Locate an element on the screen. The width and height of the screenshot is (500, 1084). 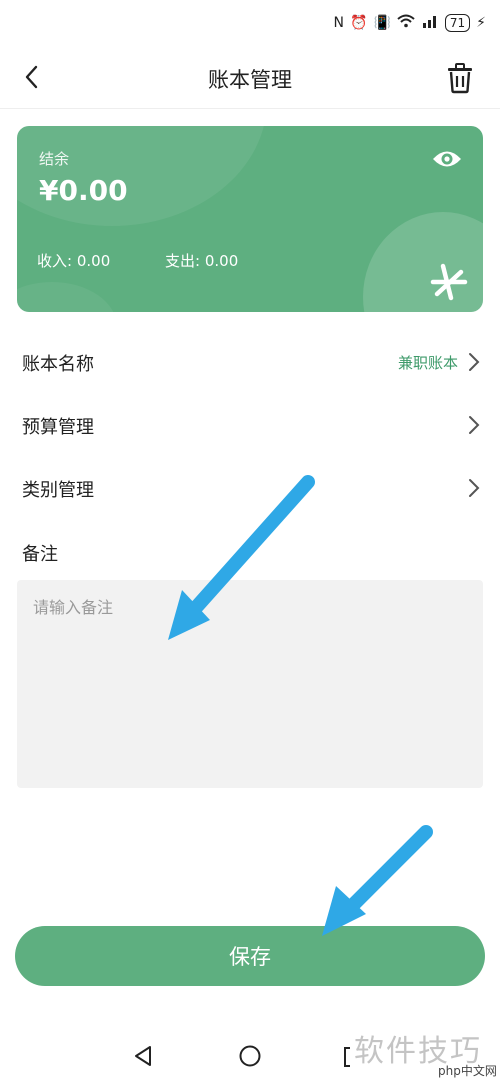
income-value: 0.00 is located at coordinates (93, 261).